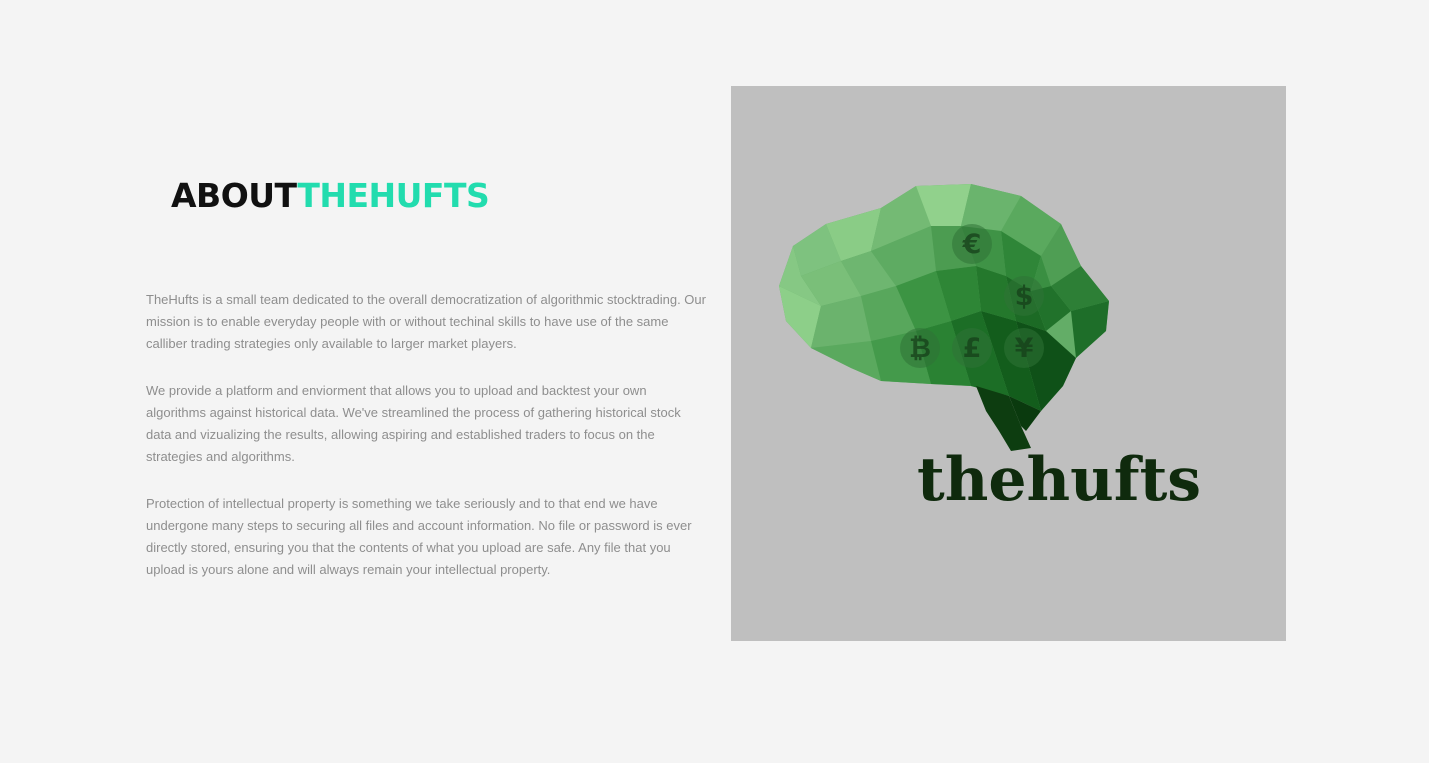 This screenshot has height=763, width=1429. I want to click on bitcoin-symbol: ₿, so click(920, 348).